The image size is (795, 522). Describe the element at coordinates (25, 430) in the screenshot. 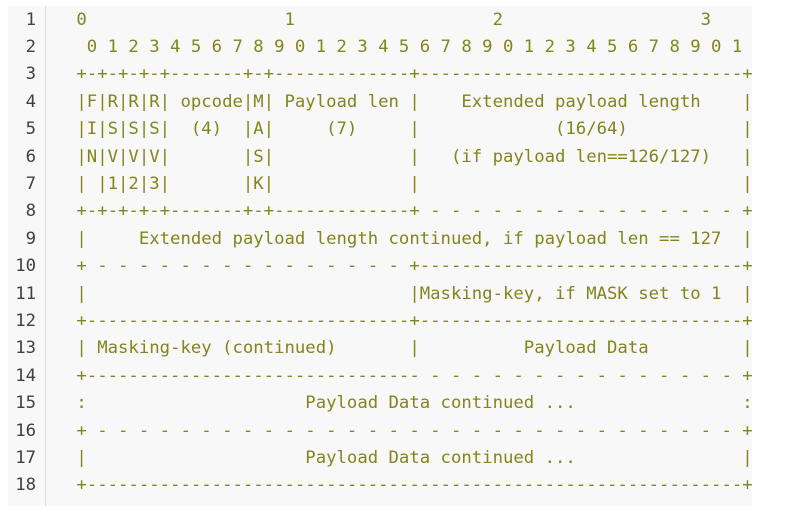

I see `line-number: 16` at that location.